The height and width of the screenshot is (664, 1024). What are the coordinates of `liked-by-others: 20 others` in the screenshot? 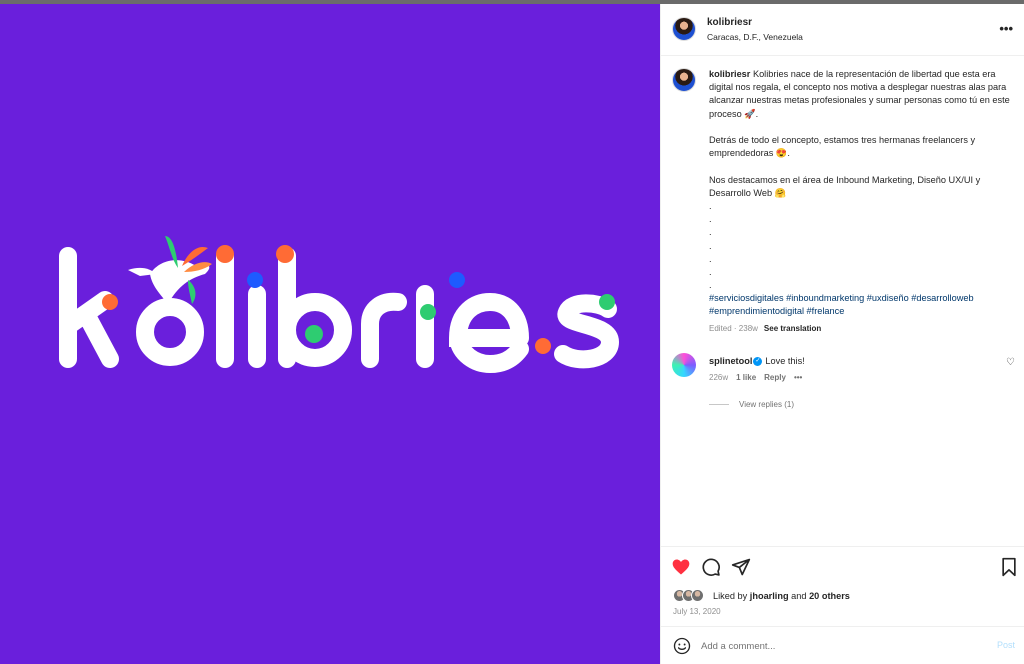 It's located at (829, 596).